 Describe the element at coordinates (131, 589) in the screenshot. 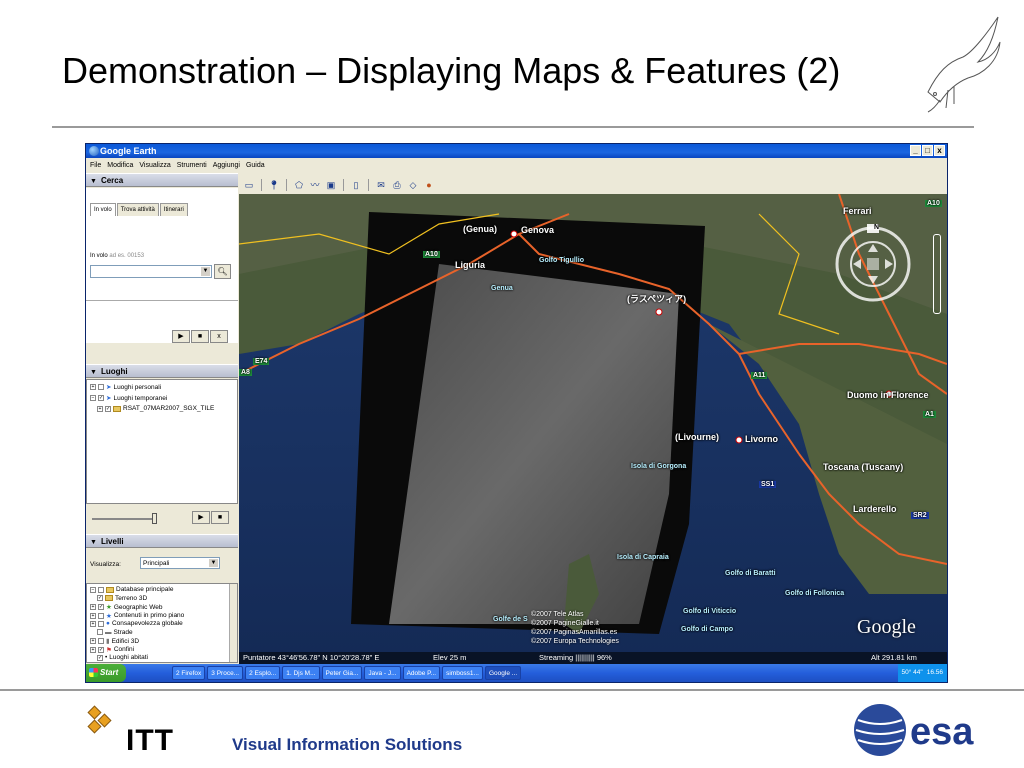

I see `layer-database-principale: − Database principale` at that location.